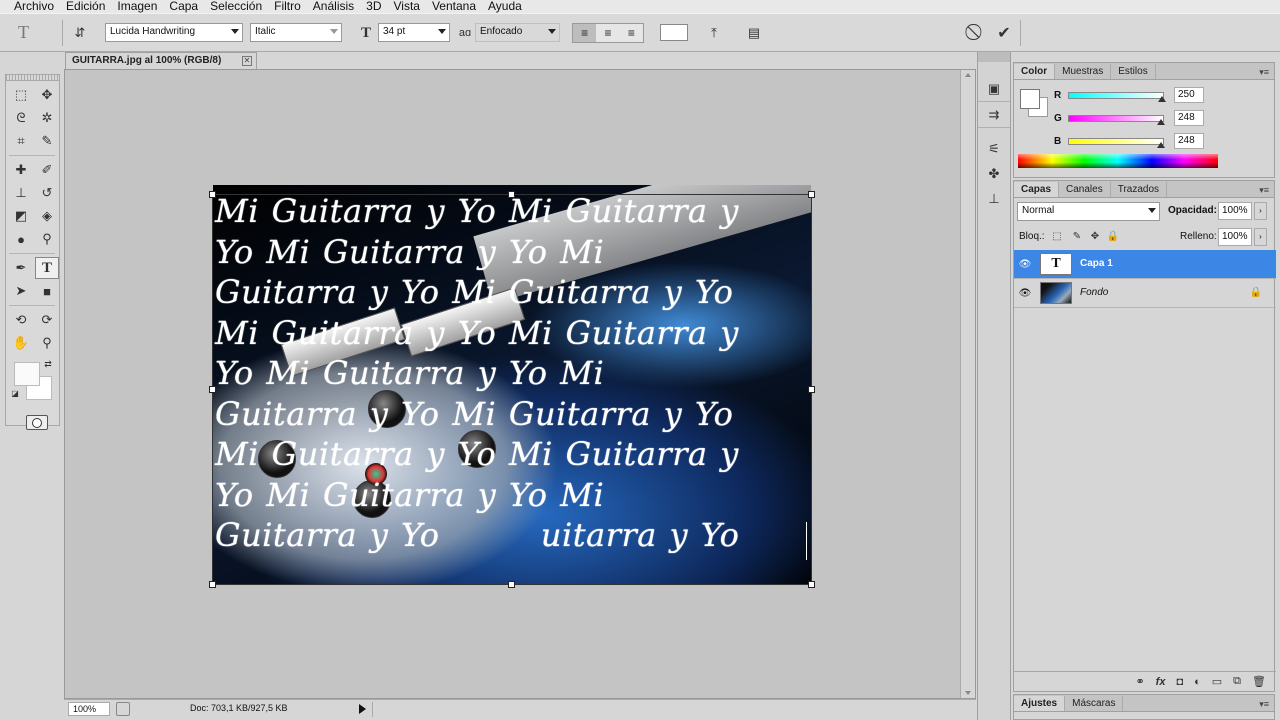 This screenshot has height=720, width=1280. I want to click on layer-name: Fondo, so click(1094, 292).